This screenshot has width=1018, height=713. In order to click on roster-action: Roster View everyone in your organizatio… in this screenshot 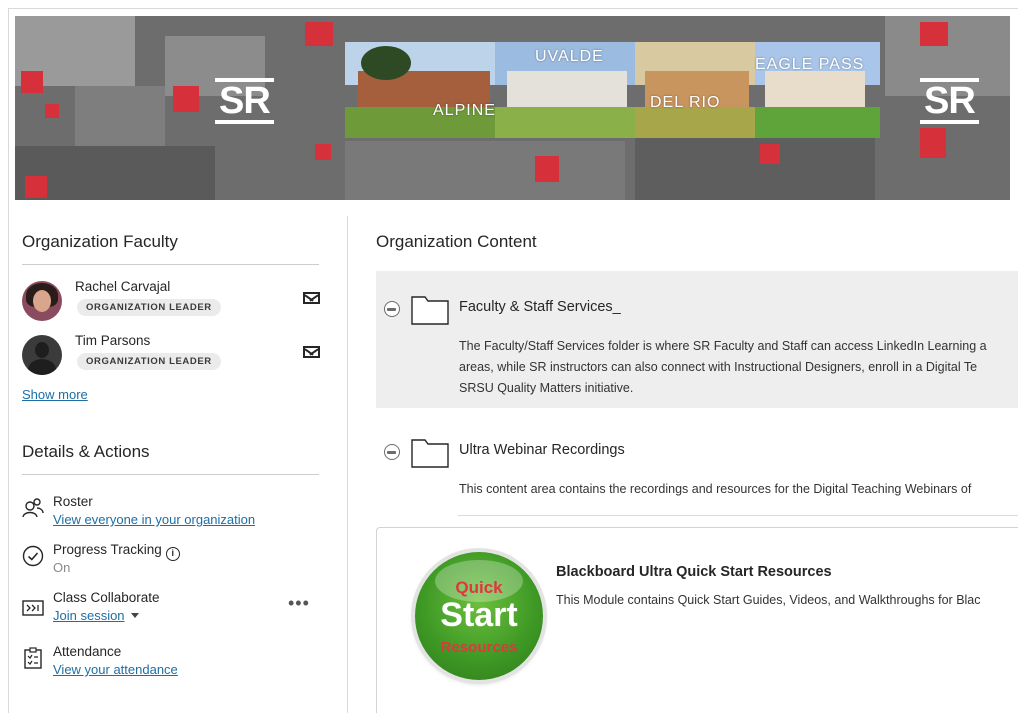, I will do `click(170, 513)`.